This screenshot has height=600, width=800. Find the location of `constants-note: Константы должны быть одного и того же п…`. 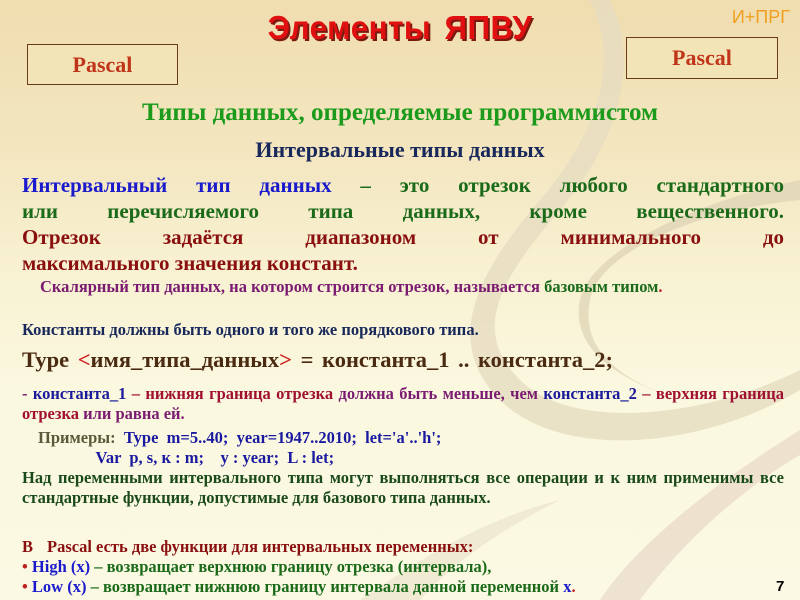

constants-note: Константы должны быть одного и того же п… is located at coordinates (250, 329).